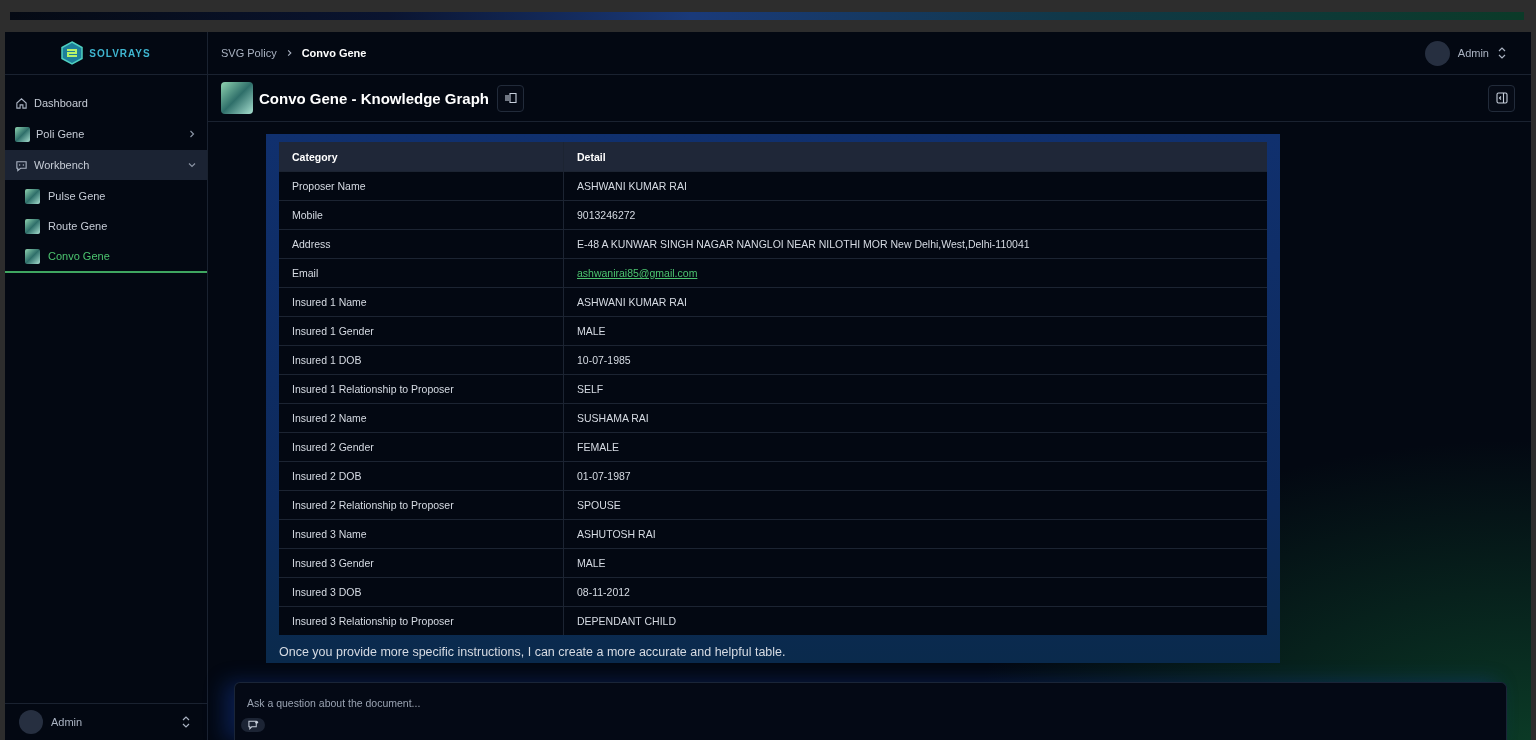  Describe the element at coordinates (421, 620) in the screenshot. I see `table-cell: Insured 3 Relationship to Proposer` at that location.